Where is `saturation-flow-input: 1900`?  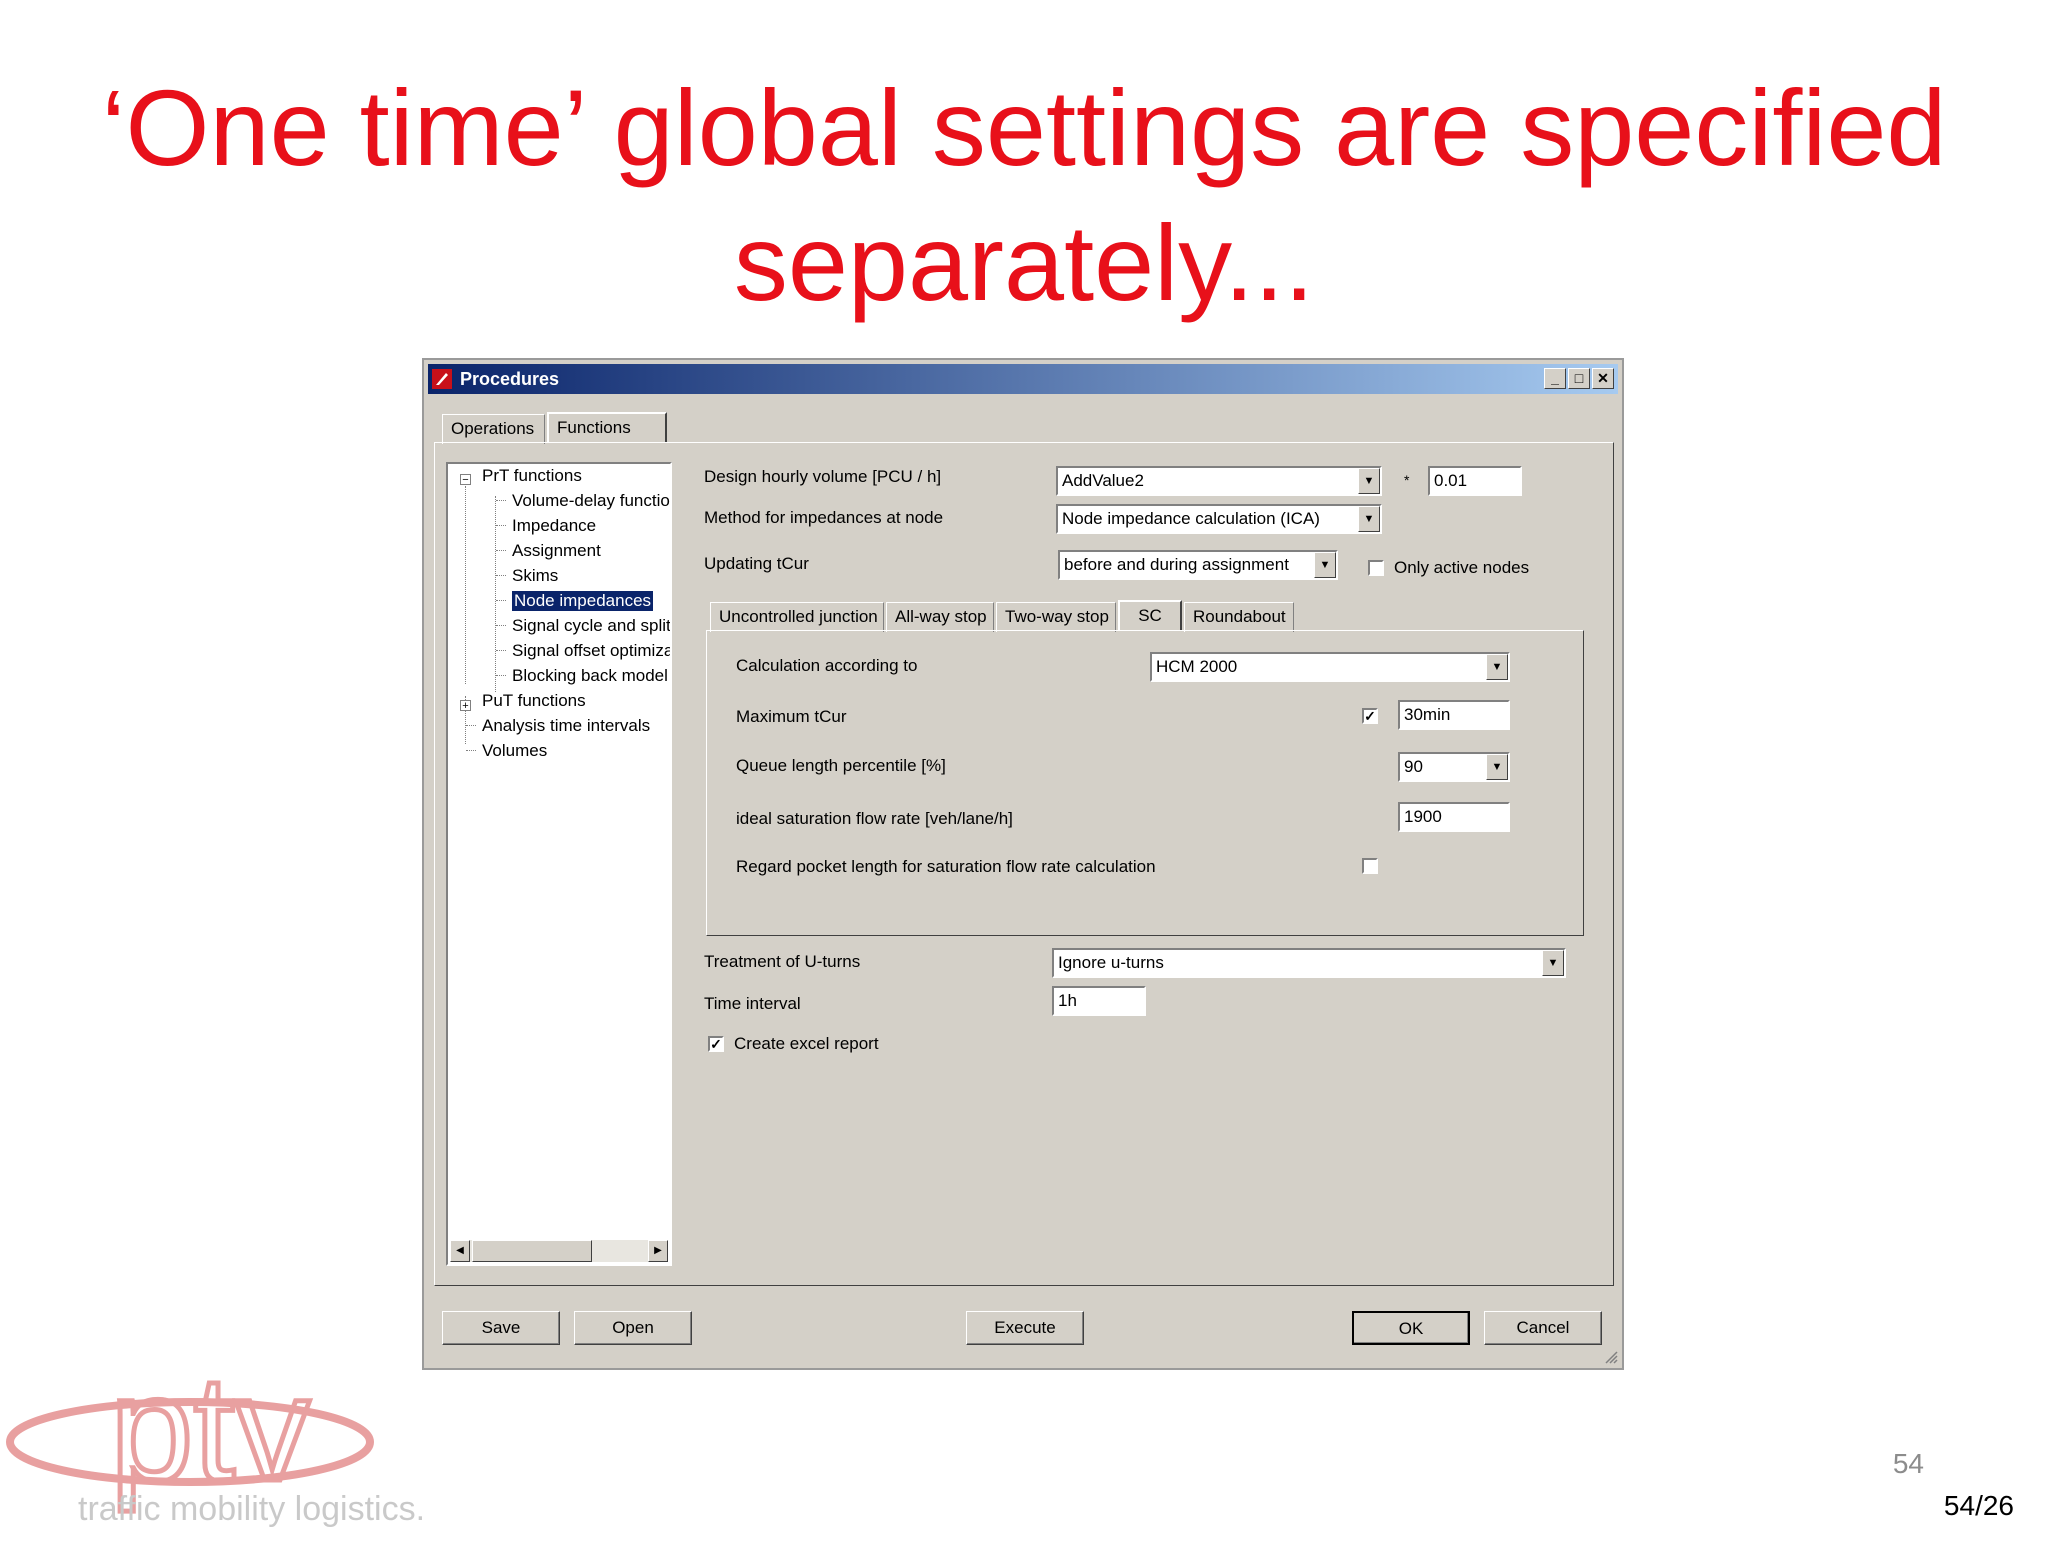 saturation-flow-input: 1900 is located at coordinates (1454, 817).